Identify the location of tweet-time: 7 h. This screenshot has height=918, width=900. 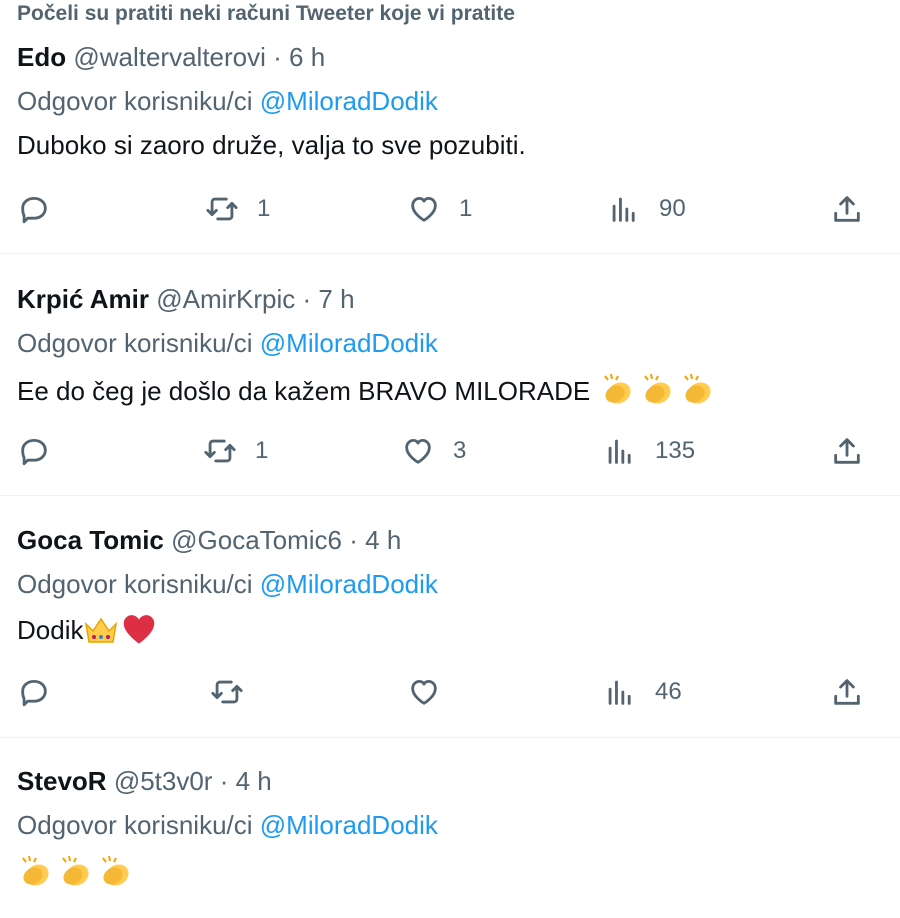
(336, 299).